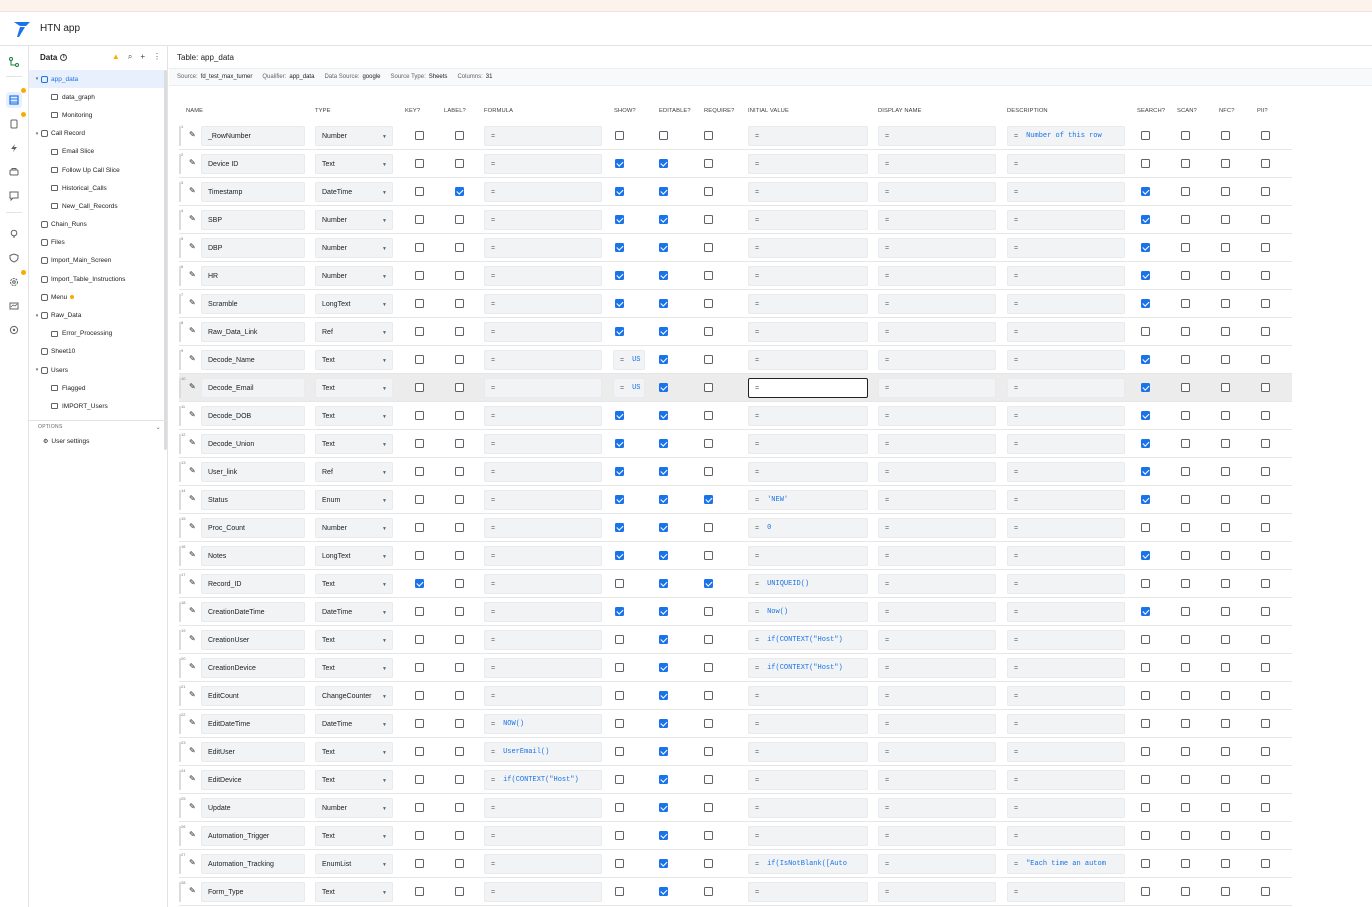 This screenshot has width=1372, height=907. Describe the element at coordinates (253, 808) in the screenshot. I see `column-name-field: Update` at that location.